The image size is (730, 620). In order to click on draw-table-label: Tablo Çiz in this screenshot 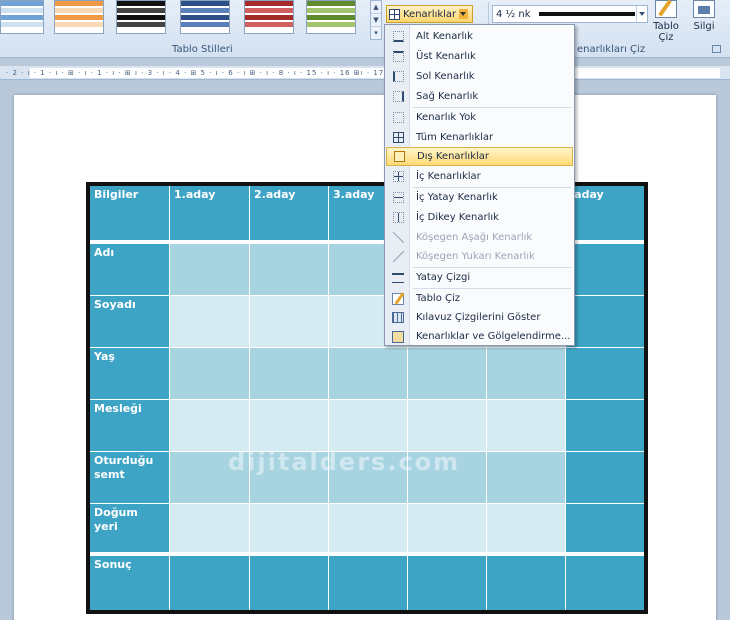, I will do `click(666, 32)`.